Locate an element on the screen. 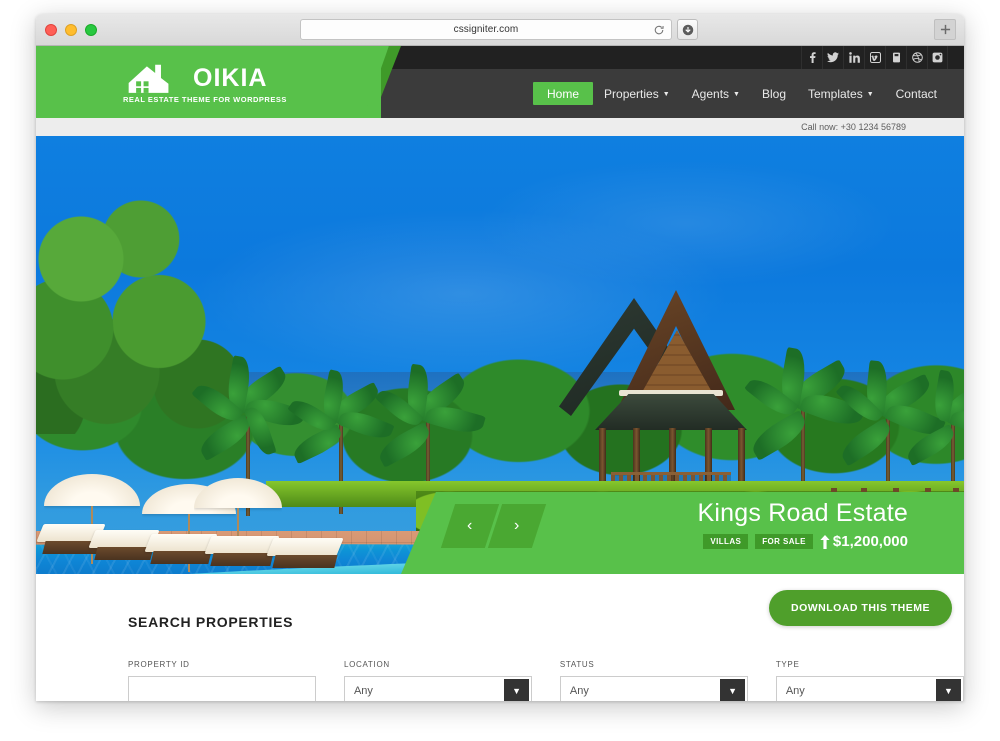 This screenshot has height=741, width=1000. url-text: cssigniter.com is located at coordinates (486, 29).